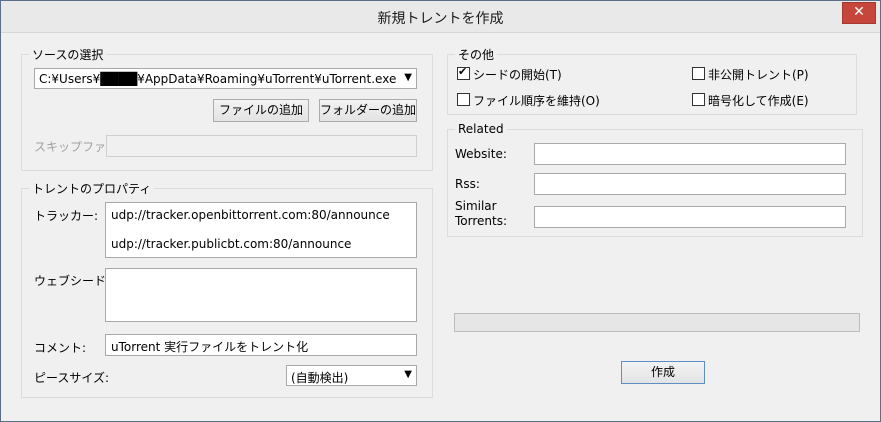 The image size is (881, 422). What do you see at coordinates (261, 295) in the screenshot?
I see `webseed-textarea` at bounding box center [261, 295].